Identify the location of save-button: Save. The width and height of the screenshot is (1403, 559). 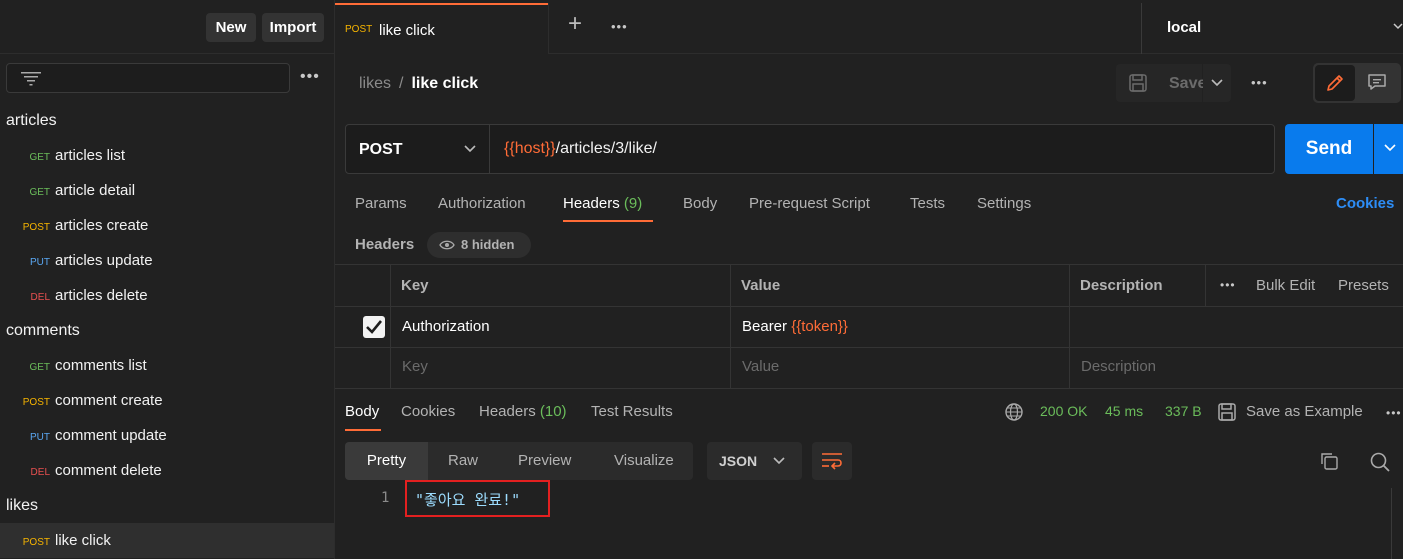
(1161, 83).